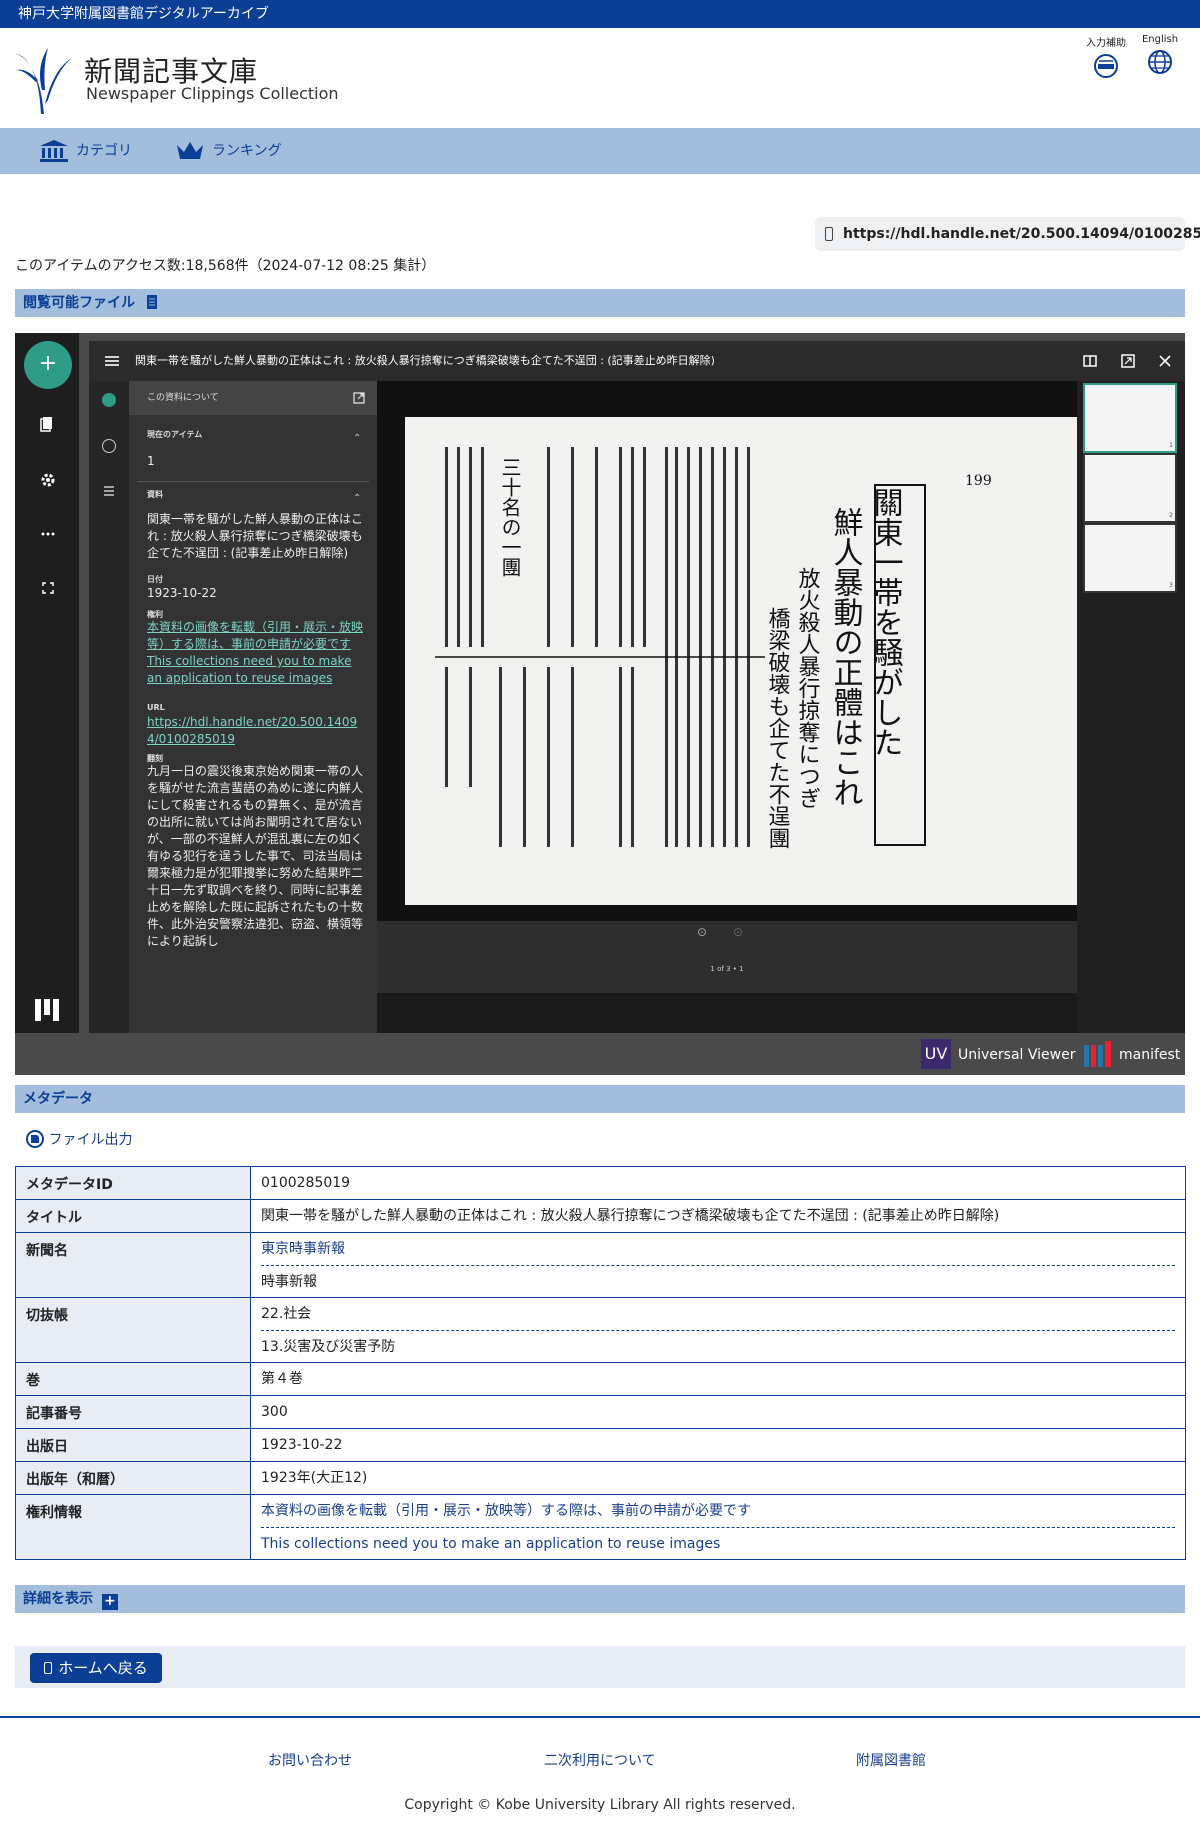 Image resolution: width=1200 pixels, height=1837 pixels. I want to click on uv-badge: UV, so click(936, 1054).